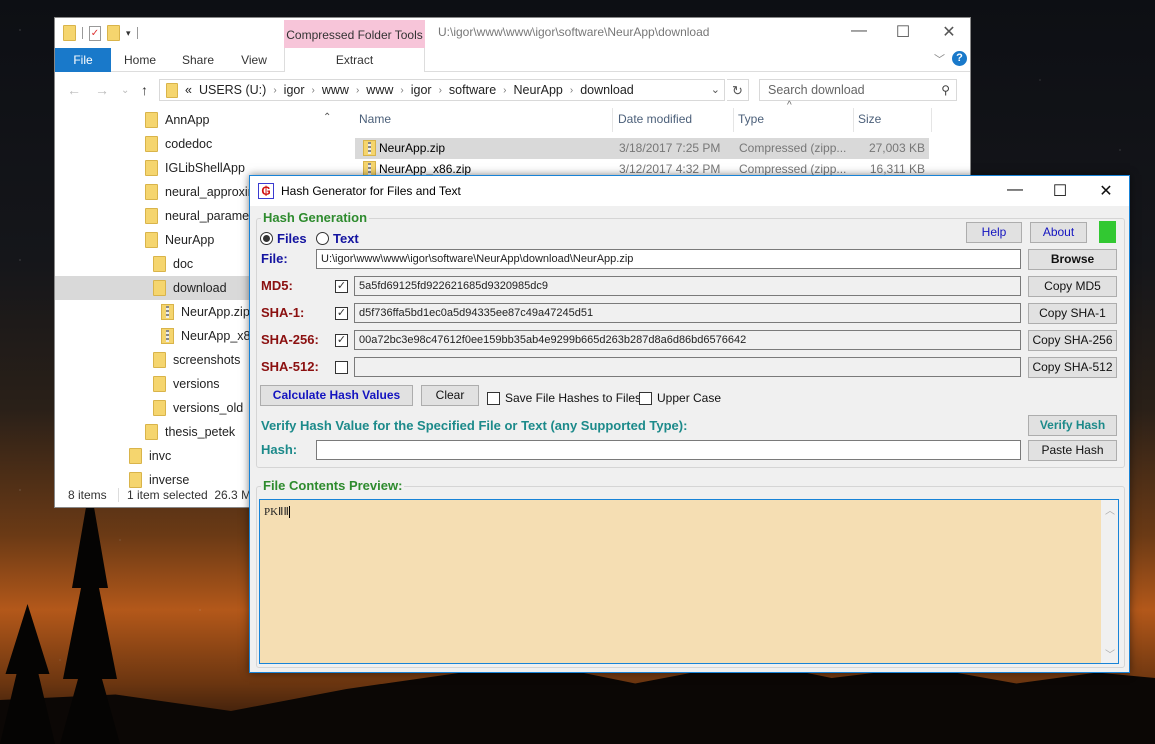  I want to click on column-header-date: Date modified, so click(674, 120).